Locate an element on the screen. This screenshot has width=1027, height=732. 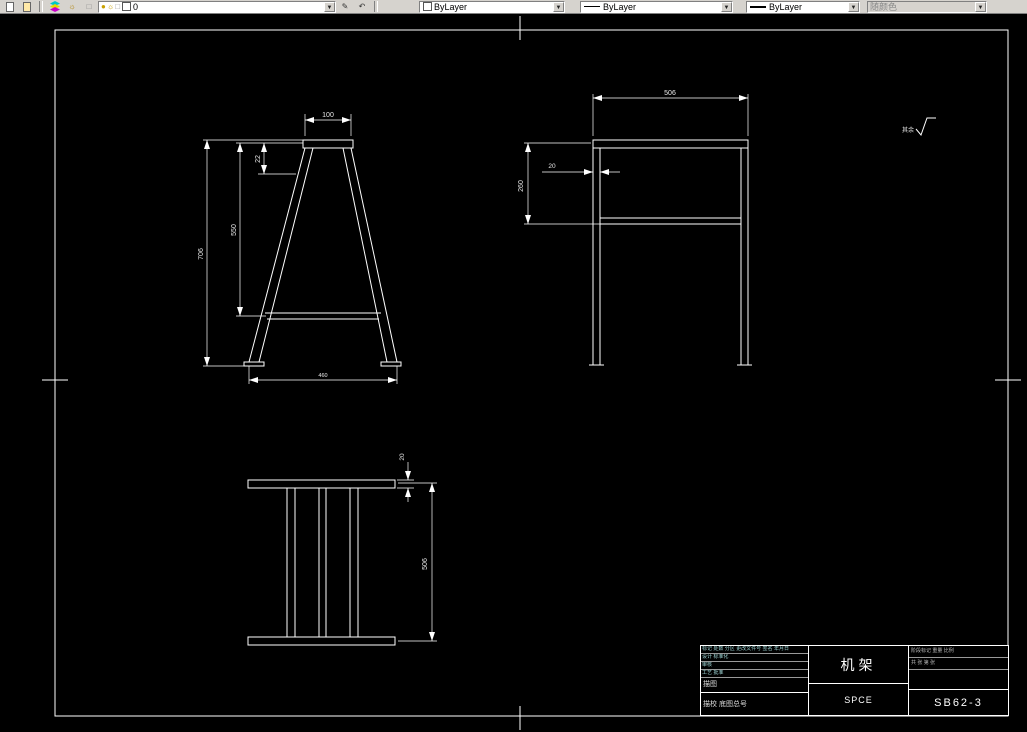
pencil-icon: ✎ is located at coordinates (345, 6).